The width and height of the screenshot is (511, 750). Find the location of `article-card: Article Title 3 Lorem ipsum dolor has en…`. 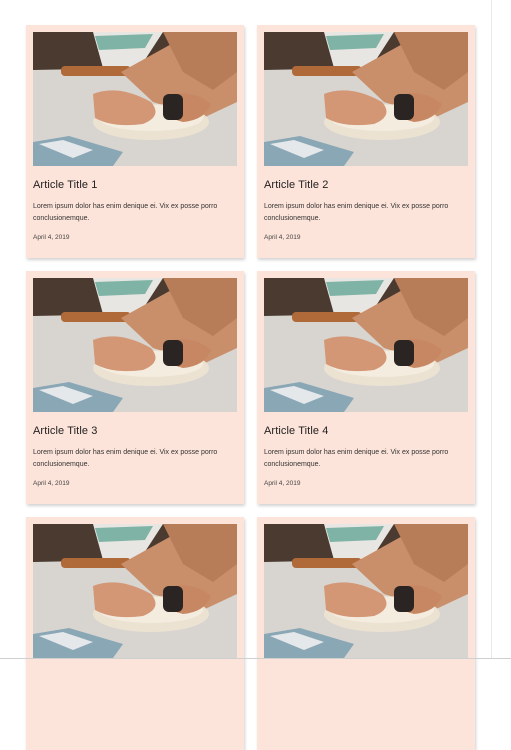

article-card: Article Title 3 Lorem ipsum dolor has en… is located at coordinates (135, 387).